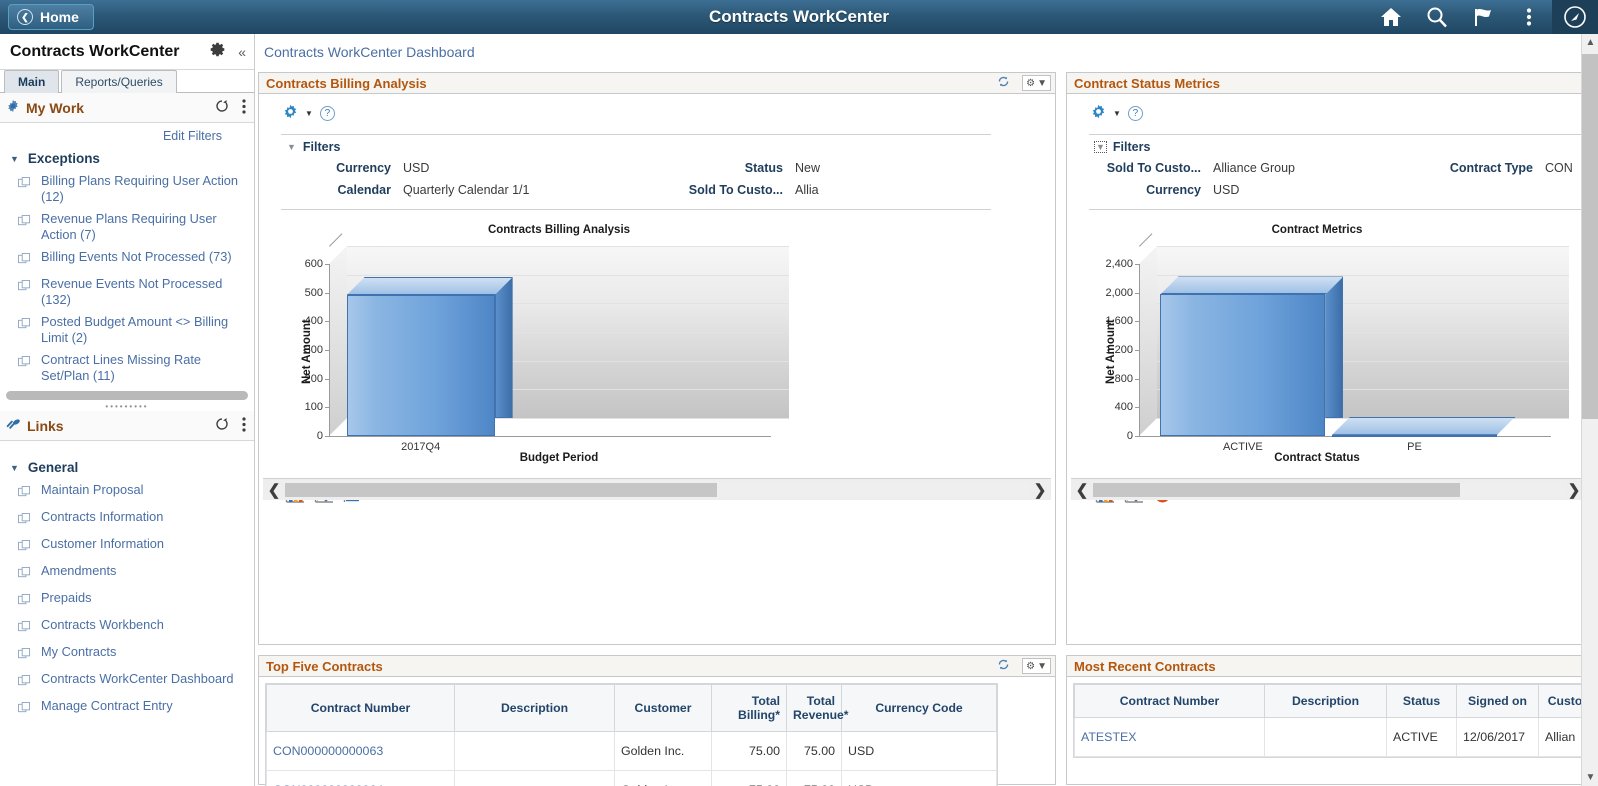 This screenshot has height=786, width=1598. What do you see at coordinates (1590, 777) in the screenshot?
I see `scroll-down-icon: ▼` at bounding box center [1590, 777].